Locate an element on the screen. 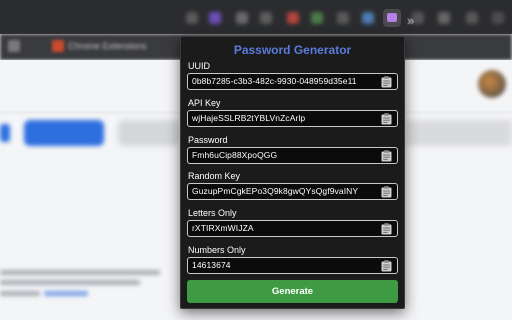 Image resolution: width=512 pixels, height=320 pixels. page-primary-button is located at coordinates (64, 133).